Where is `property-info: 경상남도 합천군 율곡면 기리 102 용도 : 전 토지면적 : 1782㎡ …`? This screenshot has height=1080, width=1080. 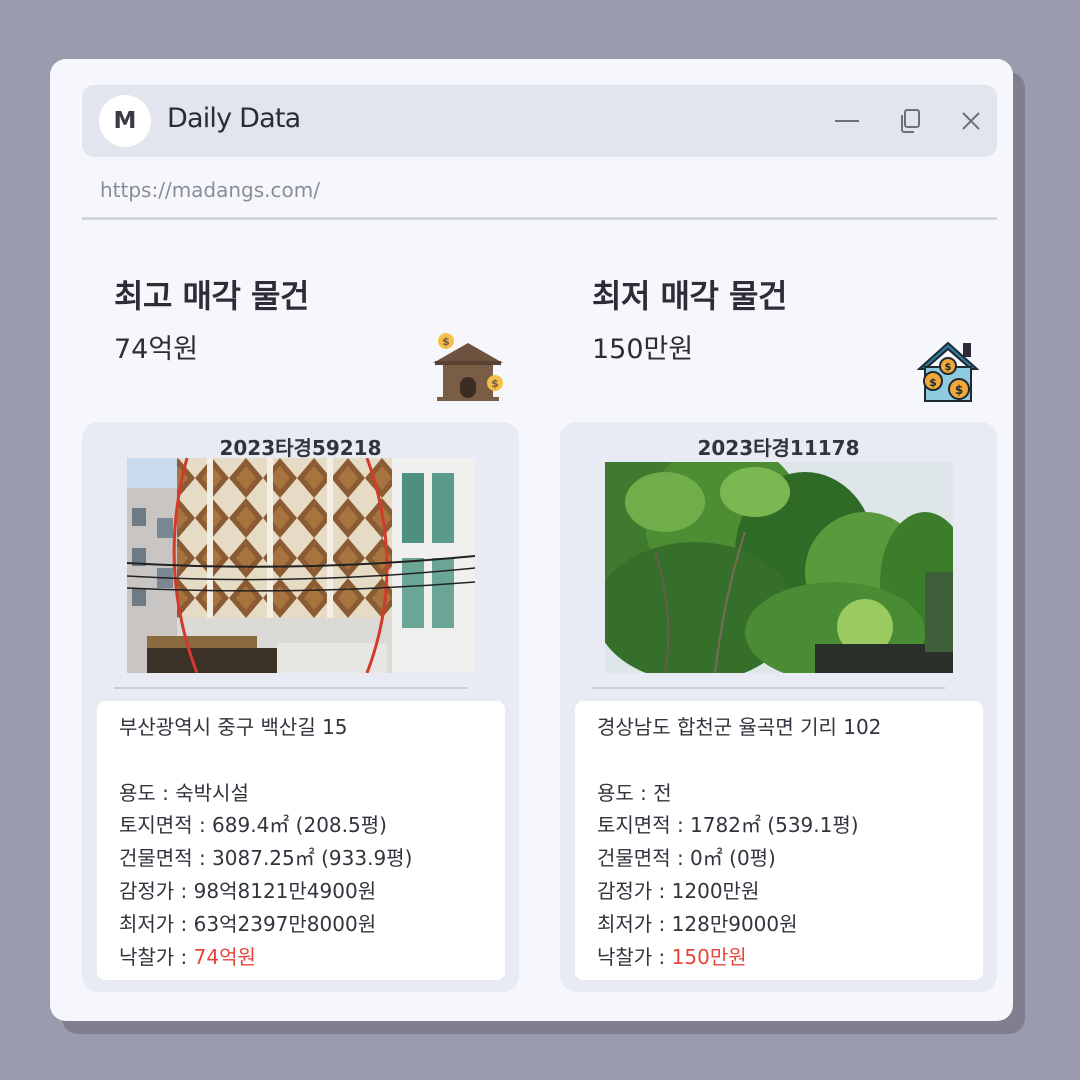
property-info: 경상남도 합천군 율곡면 기리 102 용도 : 전 토지면적 : 1782㎡ … is located at coordinates (779, 840).